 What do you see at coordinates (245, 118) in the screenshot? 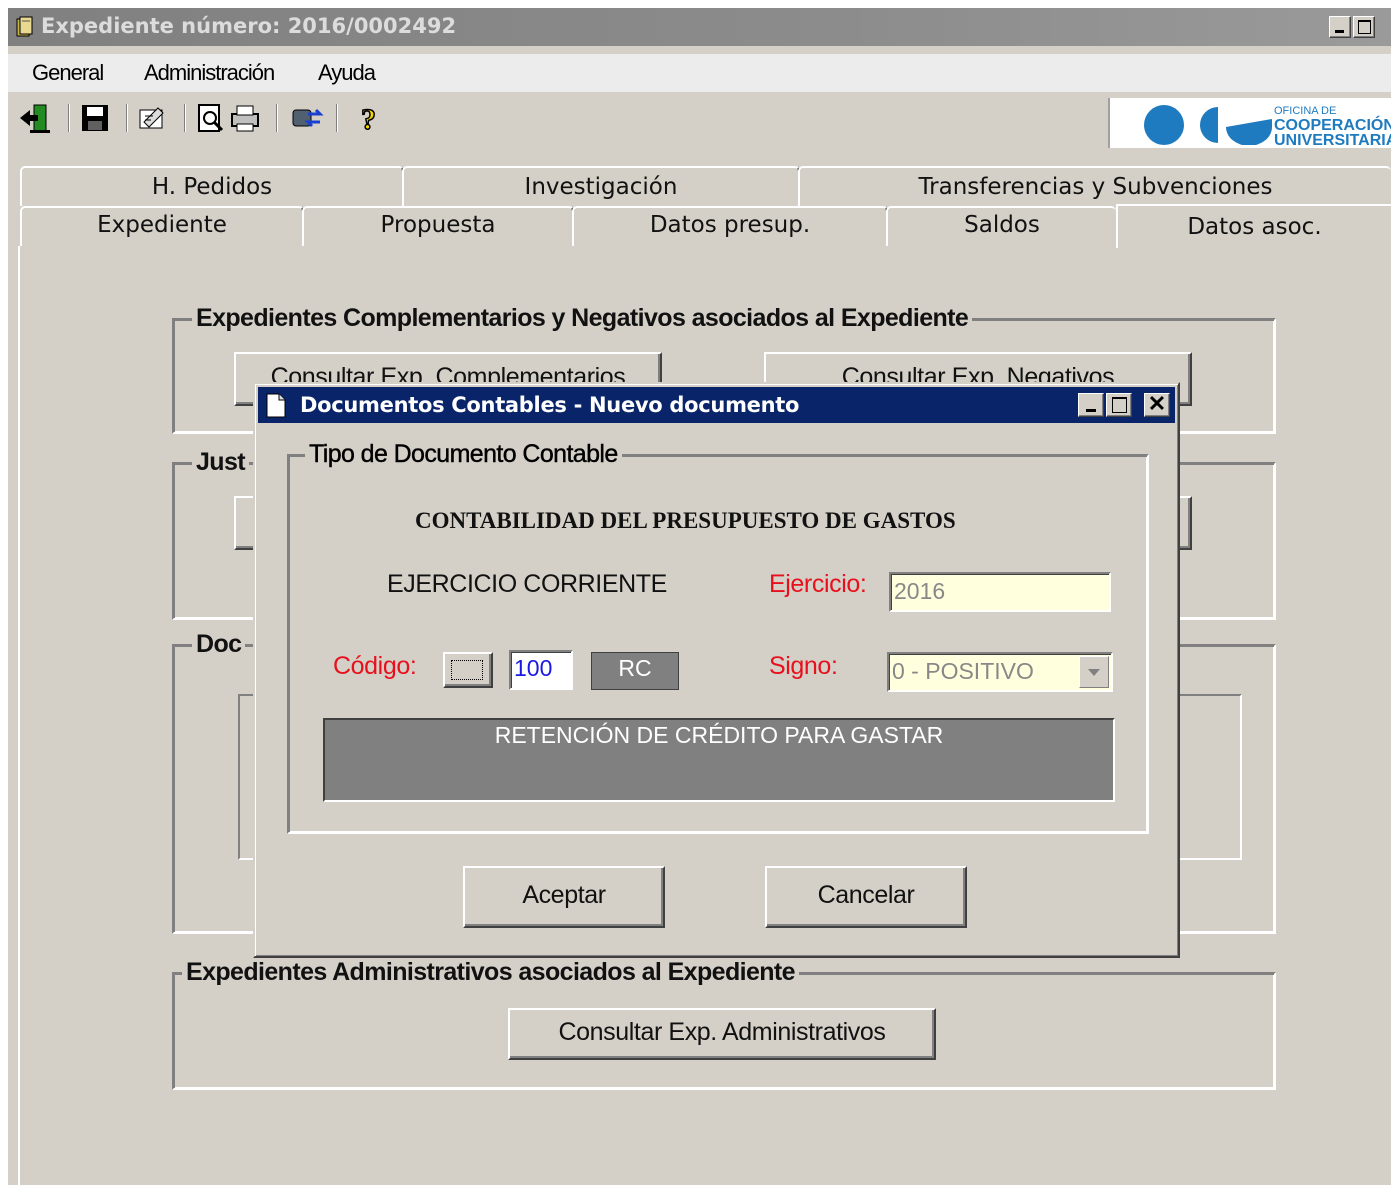
I see `print-icon` at bounding box center [245, 118].